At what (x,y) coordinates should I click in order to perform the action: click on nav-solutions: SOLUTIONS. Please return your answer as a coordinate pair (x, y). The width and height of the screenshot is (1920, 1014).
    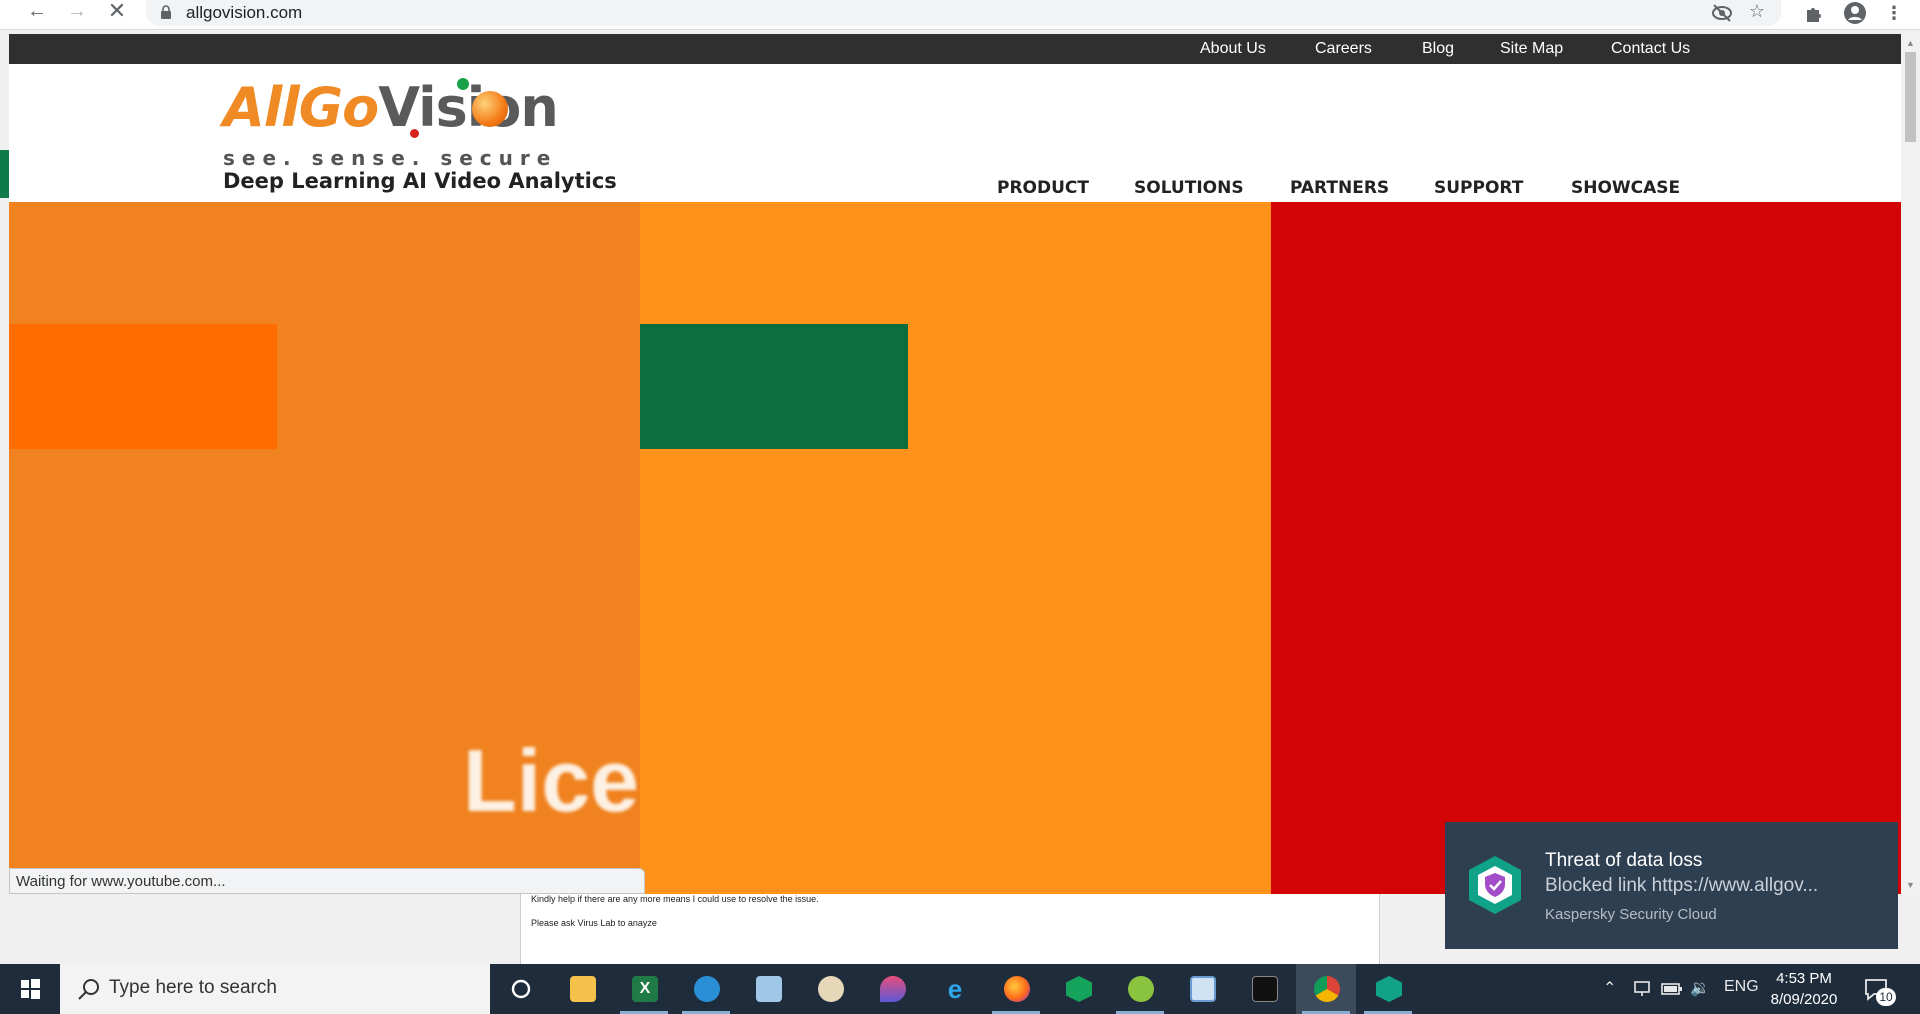
    Looking at the image, I should click on (1189, 188).